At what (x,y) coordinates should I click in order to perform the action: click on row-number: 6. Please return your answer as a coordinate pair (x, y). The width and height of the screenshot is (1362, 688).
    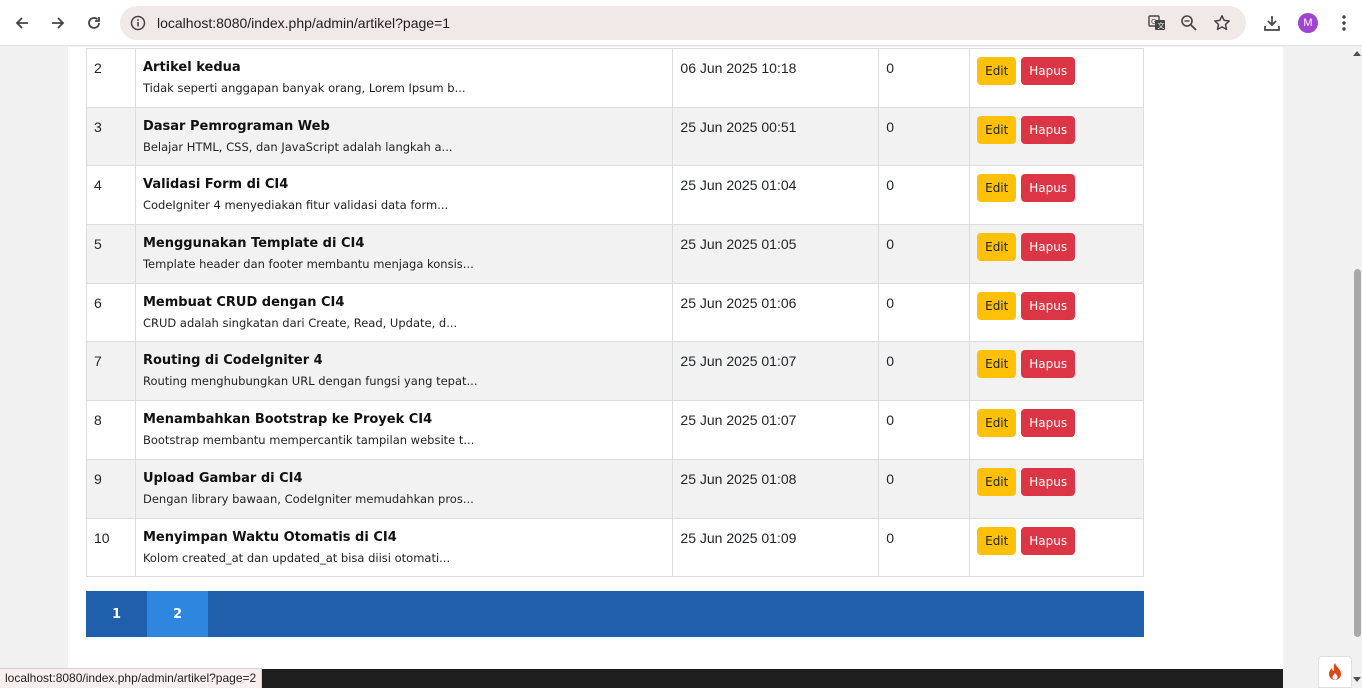
    Looking at the image, I should click on (111, 312).